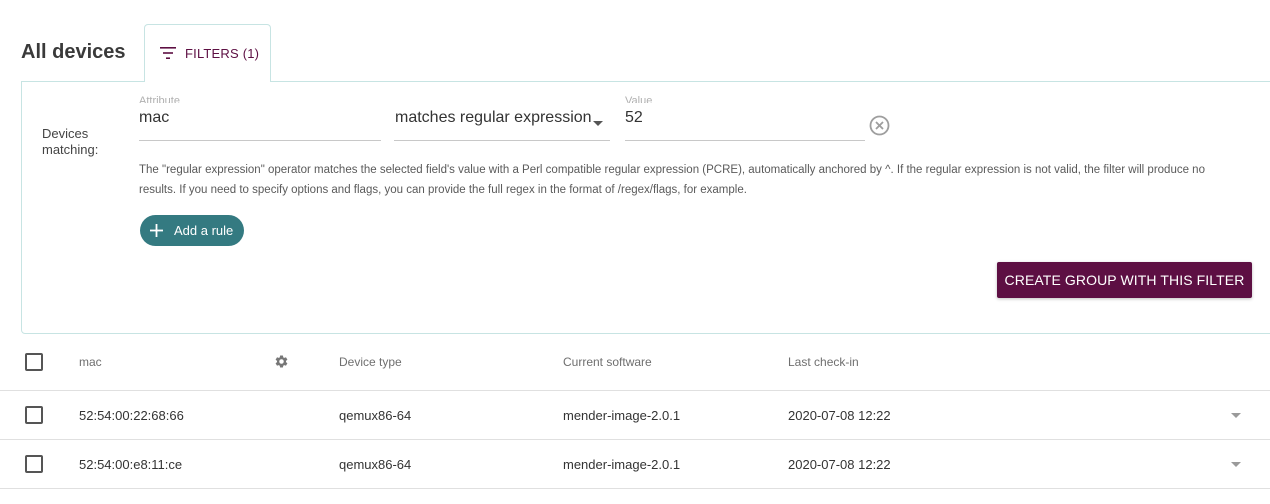 Image resolution: width=1270 pixels, height=504 pixels. What do you see at coordinates (370, 362) in the screenshot?
I see `column-header-device-type: Device type` at bounding box center [370, 362].